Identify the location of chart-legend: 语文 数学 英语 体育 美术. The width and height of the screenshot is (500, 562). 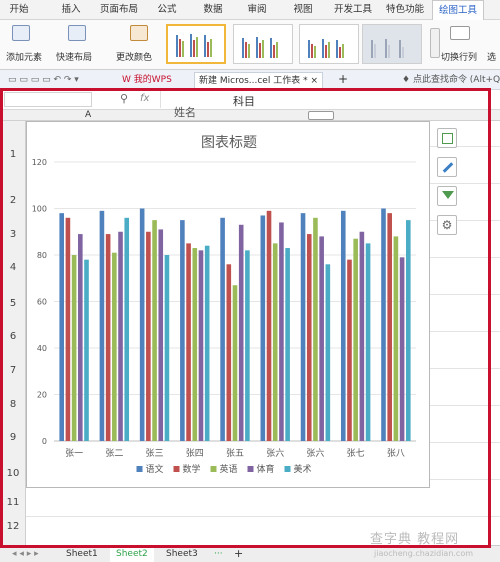
(224, 469).